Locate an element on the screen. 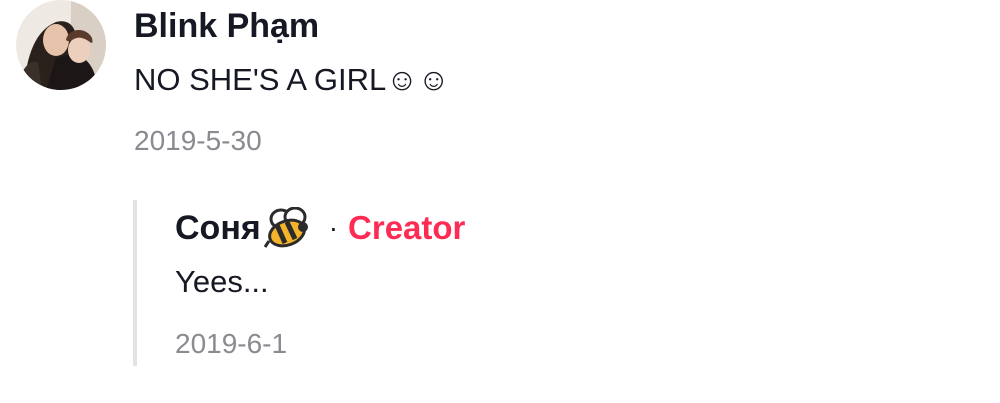  comment-text: NO SHE'S A GIRL☺☺ is located at coordinates (292, 79).